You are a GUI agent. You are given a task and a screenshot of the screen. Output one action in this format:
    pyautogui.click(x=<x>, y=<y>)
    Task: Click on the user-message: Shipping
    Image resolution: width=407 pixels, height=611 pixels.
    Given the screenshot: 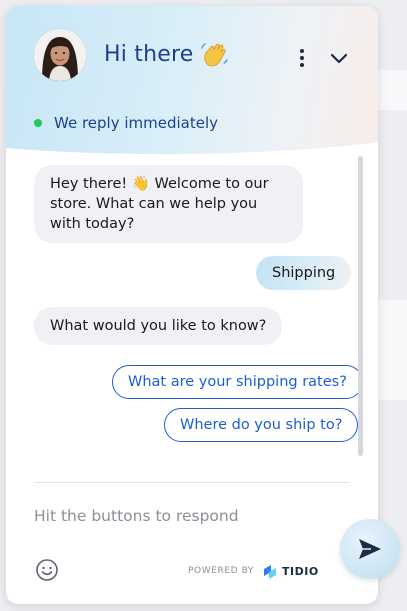 What is the action you would take?
    pyautogui.click(x=304, y=273)
    